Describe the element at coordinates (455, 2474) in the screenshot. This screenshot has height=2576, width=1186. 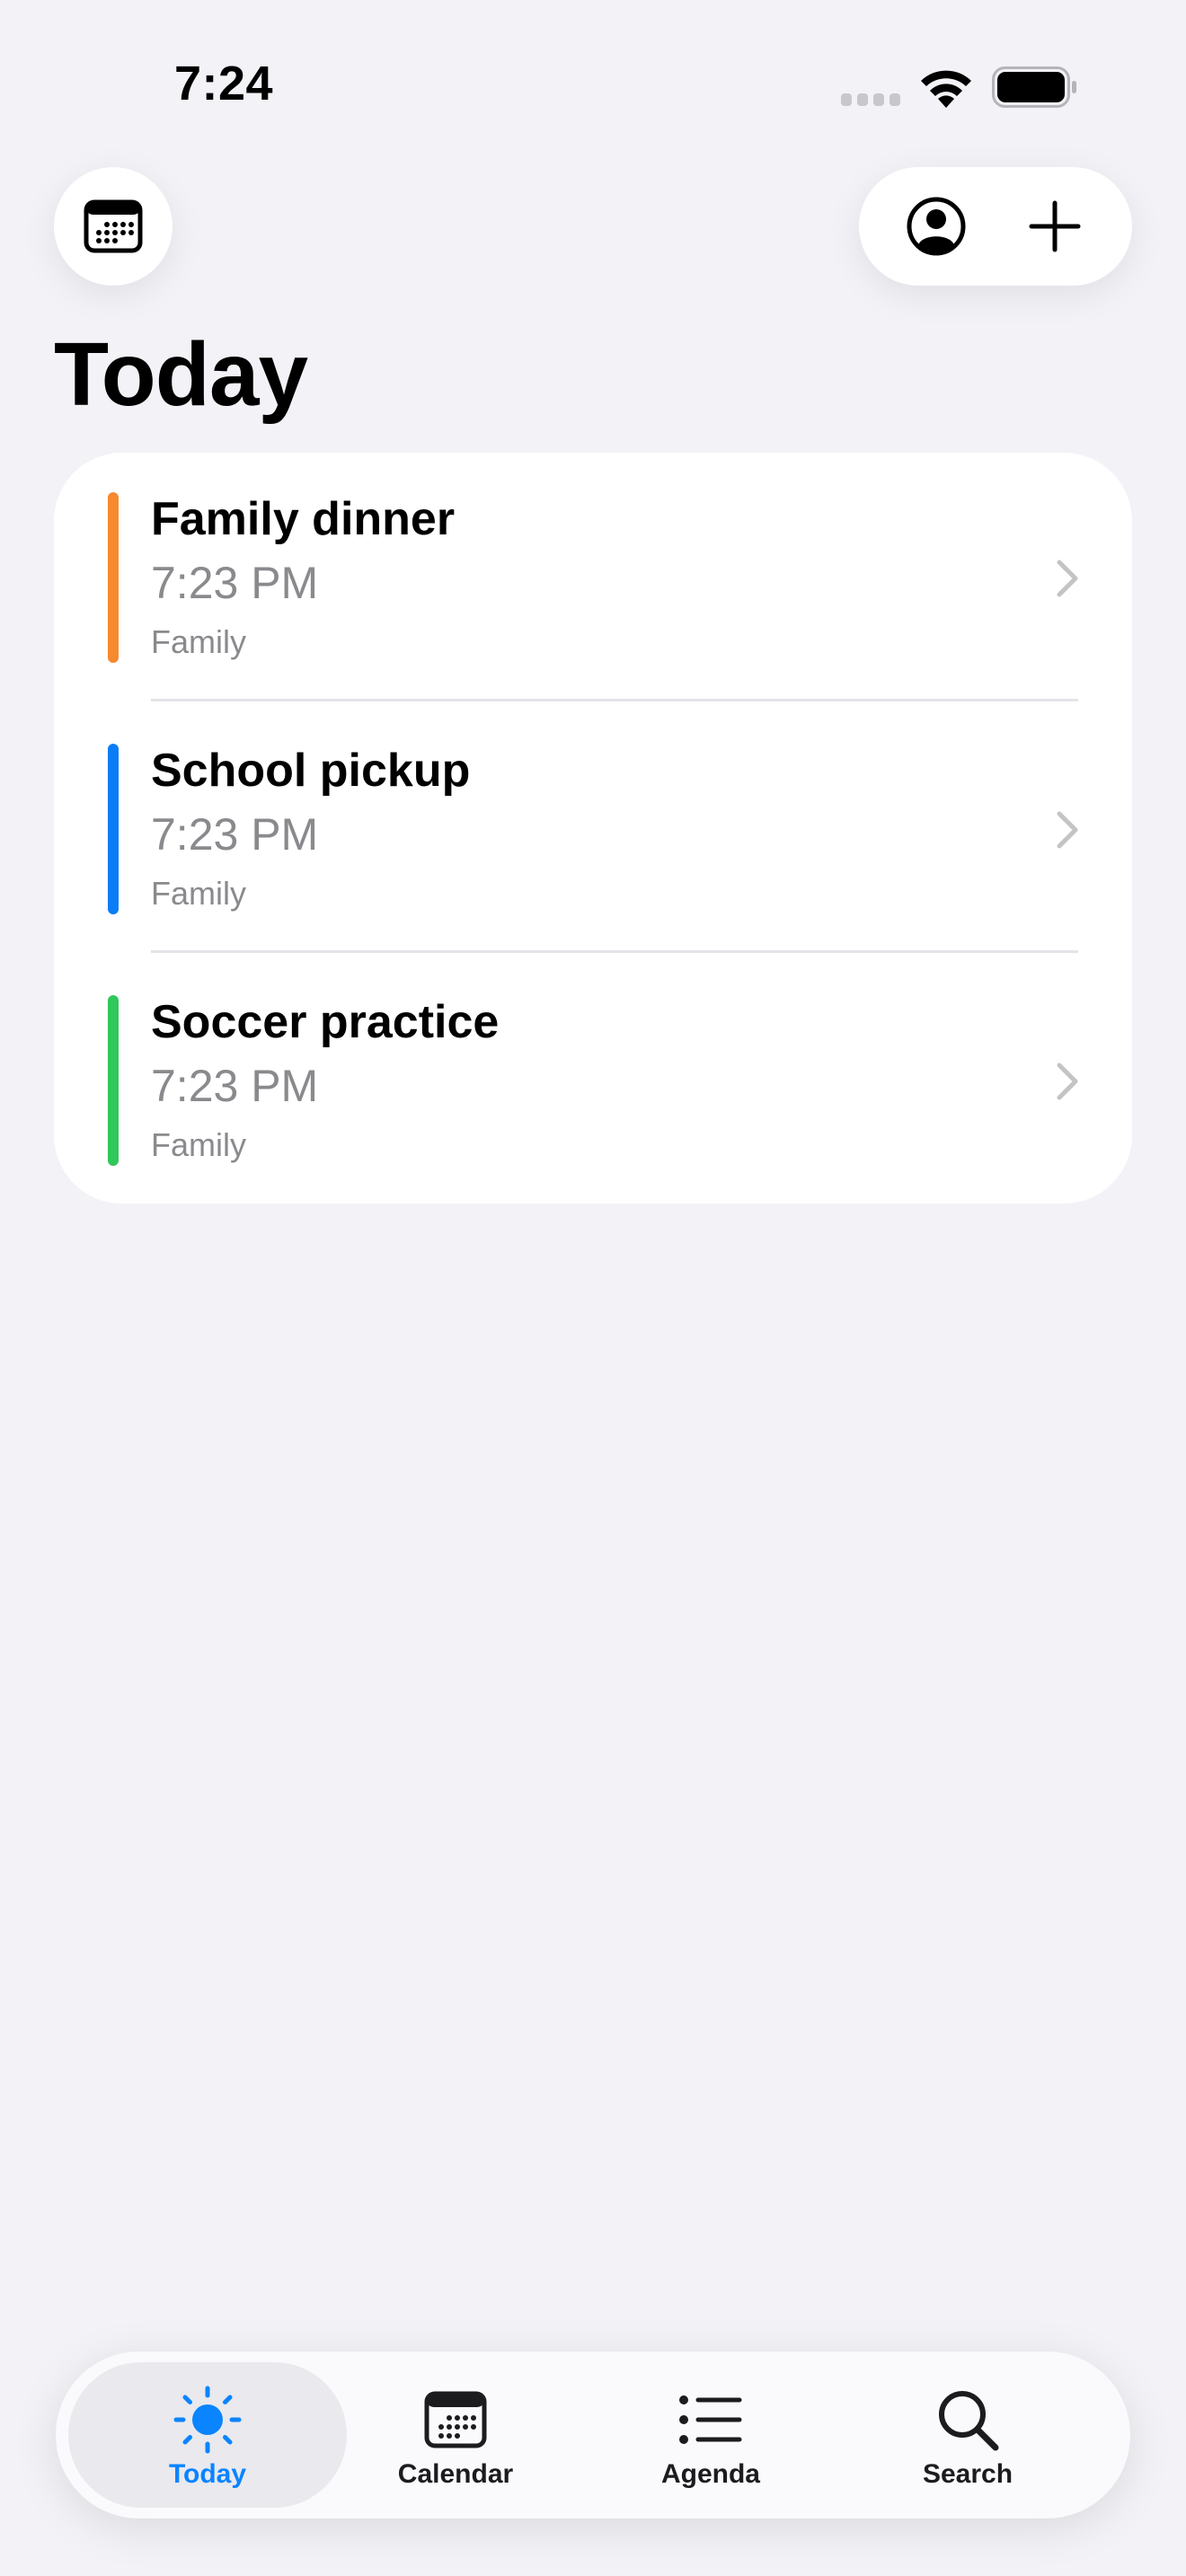
I see `tab-label: Calendar` at that location.